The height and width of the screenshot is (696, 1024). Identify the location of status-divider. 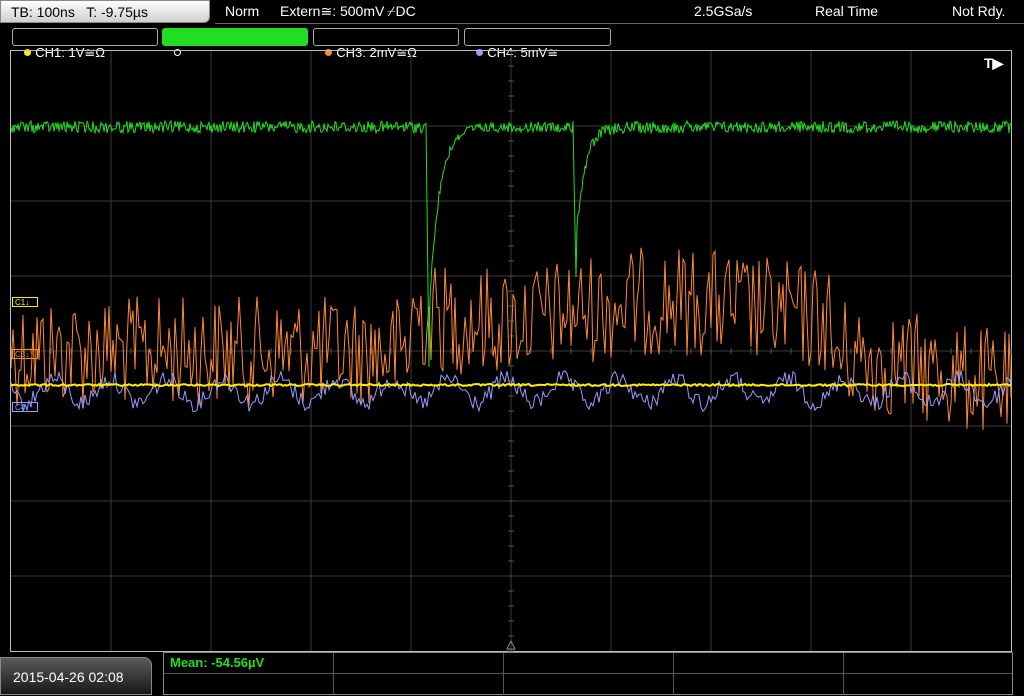
(619, 23).